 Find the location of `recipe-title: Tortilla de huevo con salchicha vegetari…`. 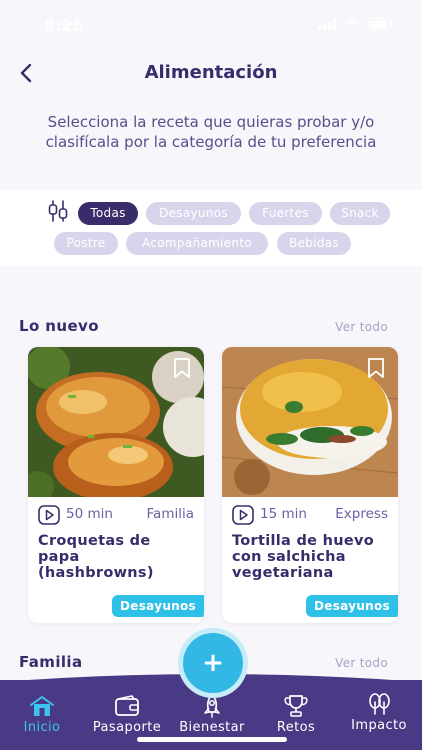

recipe-title: Tortilla de huevo con salchicha vegetari… is located at coordinates (303, 557).